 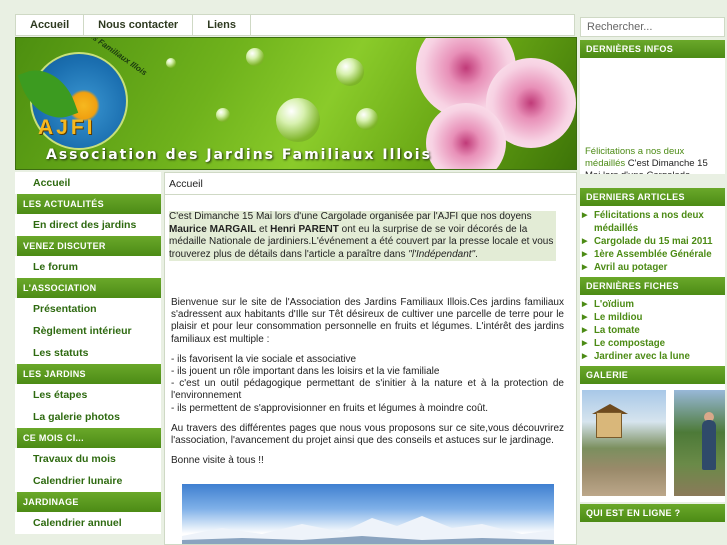 What do you see at coordinates (88, 267) in the screenshot?
I see `menu-forum: Le forum` at bounding box center [88, 267].